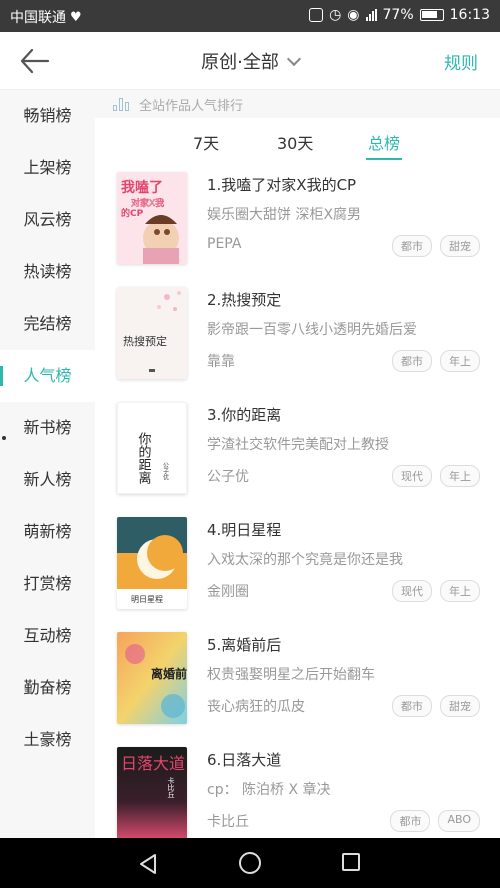  I want to click on book-description: 娱乐圈大甜饼 深柜X腐男, so click(284, 215).